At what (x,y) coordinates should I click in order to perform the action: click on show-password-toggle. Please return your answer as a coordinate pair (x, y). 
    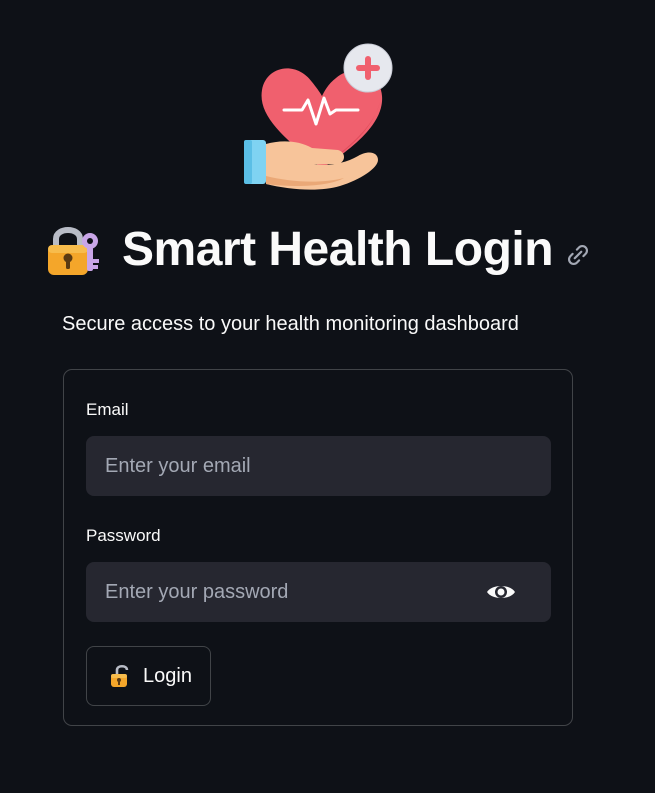
    Looking at the image, I should click on (501, 592).